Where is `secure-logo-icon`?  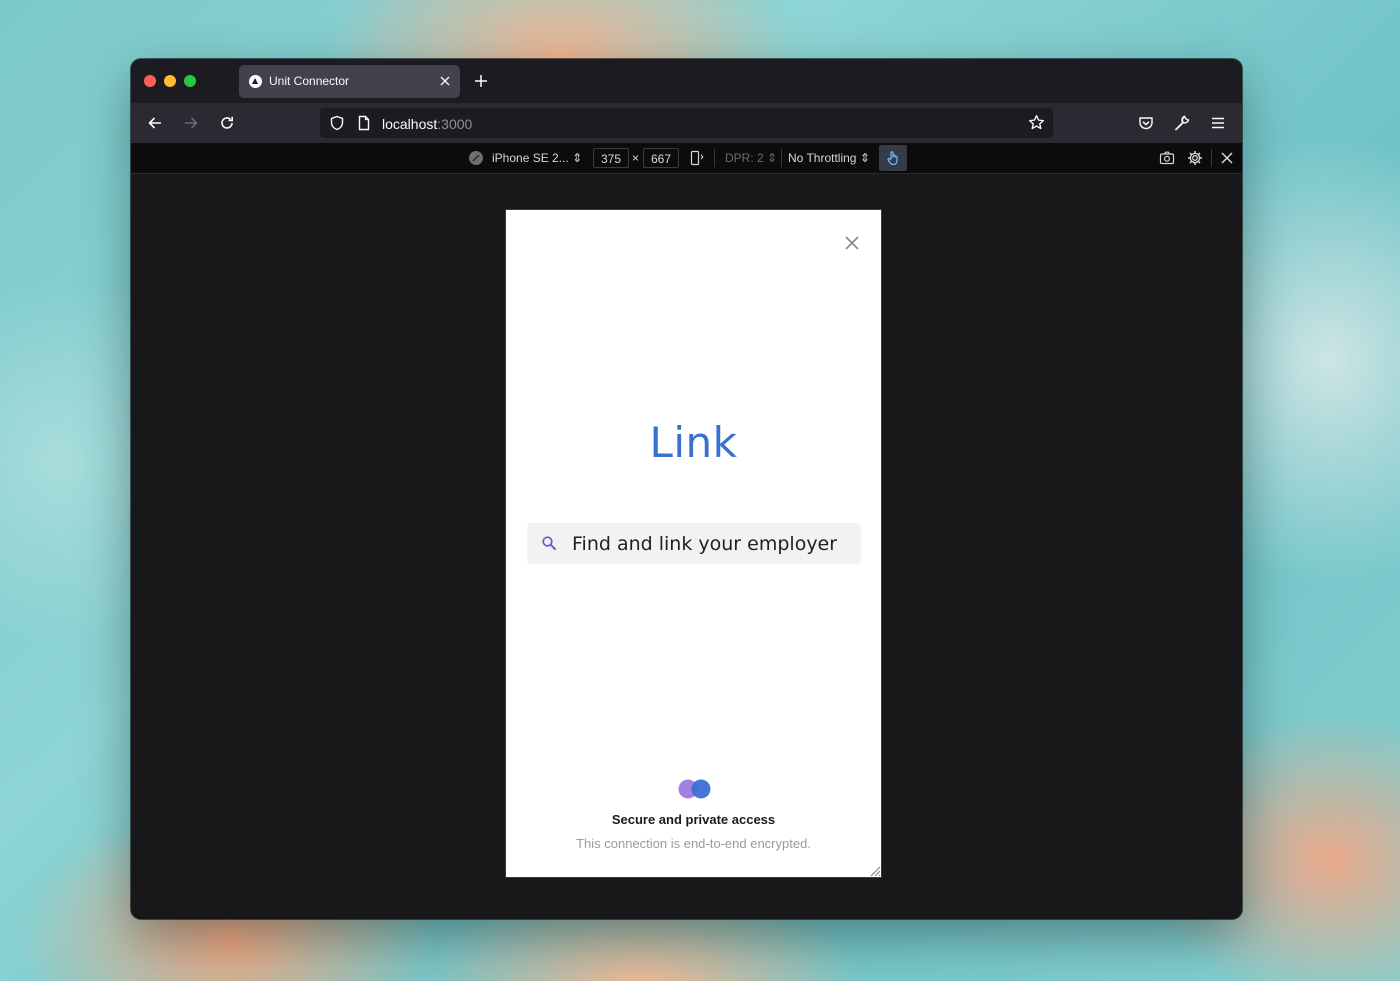 secure-logo-icon is located at coordinates (694, 789).